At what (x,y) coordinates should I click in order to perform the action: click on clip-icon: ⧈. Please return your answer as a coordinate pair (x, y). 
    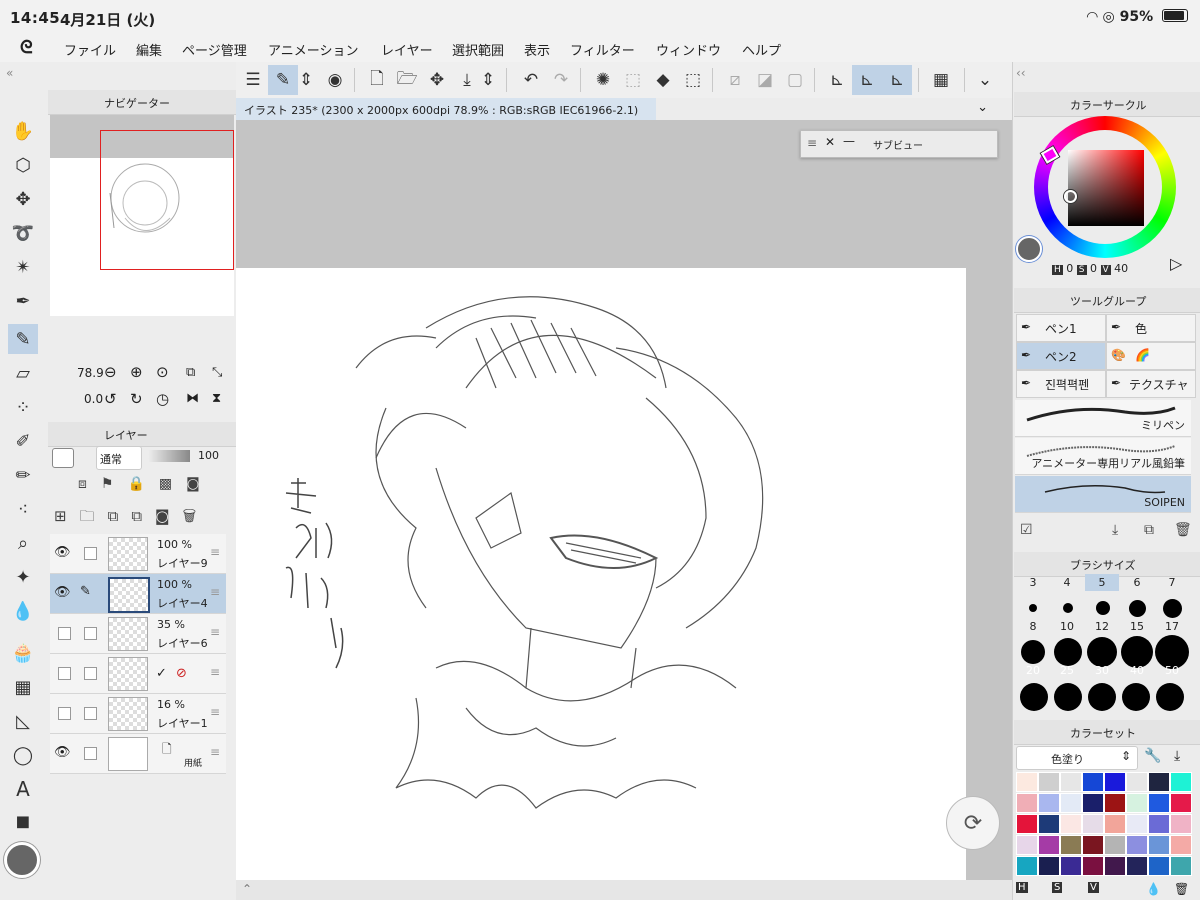
    Looking at the image, I should click on (89, 484).